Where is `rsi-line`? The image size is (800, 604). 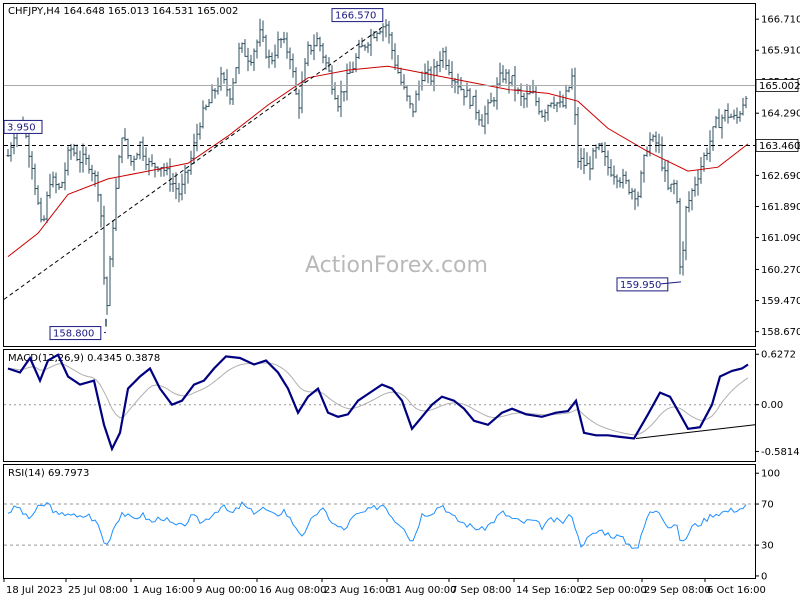
rsi-line is located at coordinates (377, 525).